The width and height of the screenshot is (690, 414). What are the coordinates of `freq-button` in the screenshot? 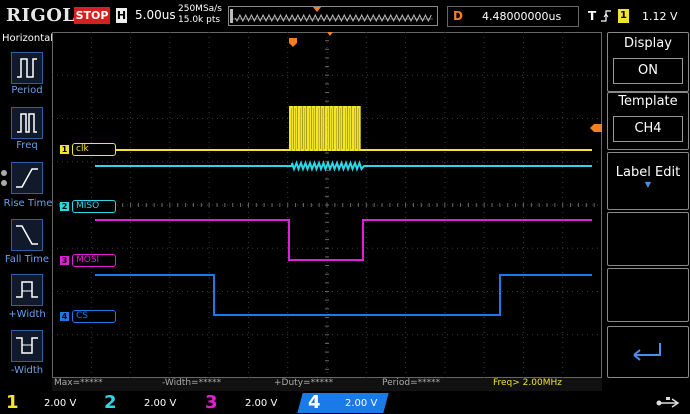 It's located at (27, 123).